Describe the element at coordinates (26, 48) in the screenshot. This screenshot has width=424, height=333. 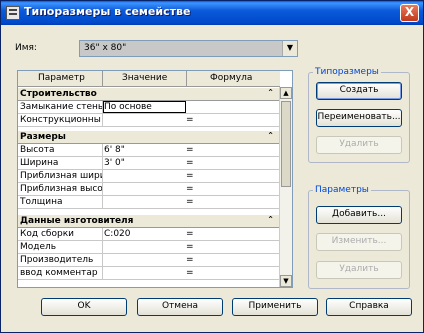
I see `name-label: Имя:` at that location.